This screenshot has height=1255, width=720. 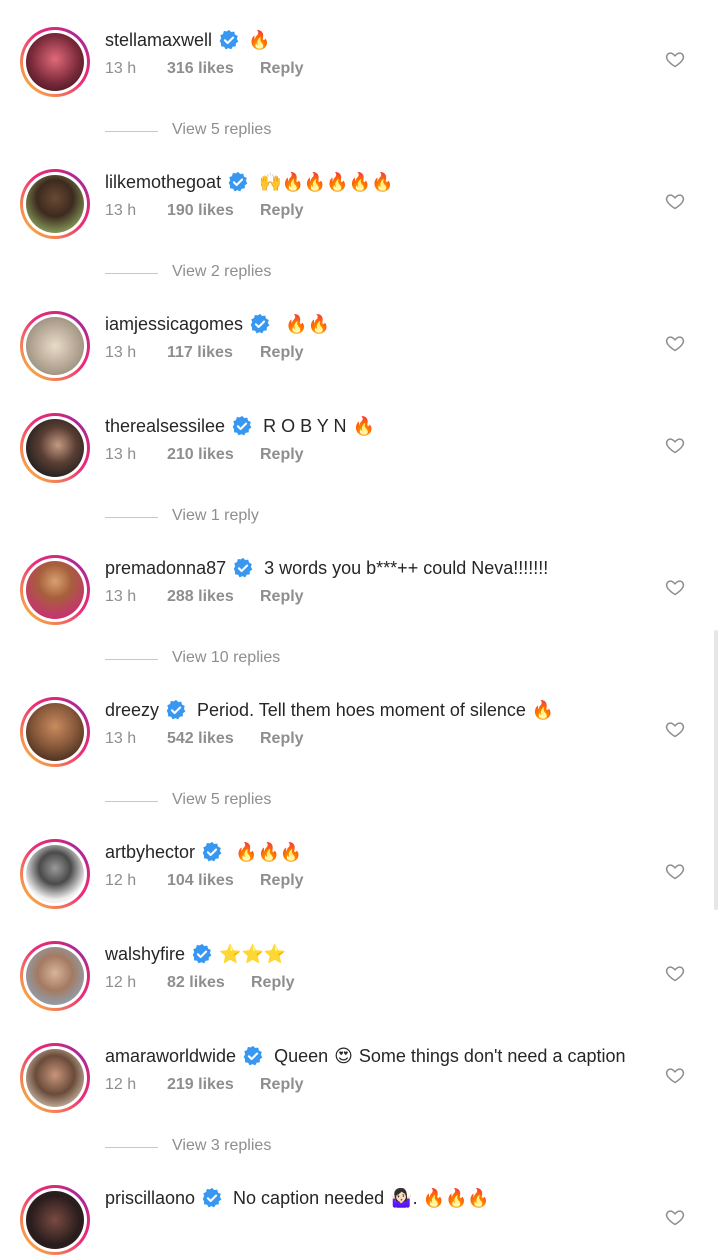 I want to click on likes-count: 117 likes, so click(x=200, y=353).